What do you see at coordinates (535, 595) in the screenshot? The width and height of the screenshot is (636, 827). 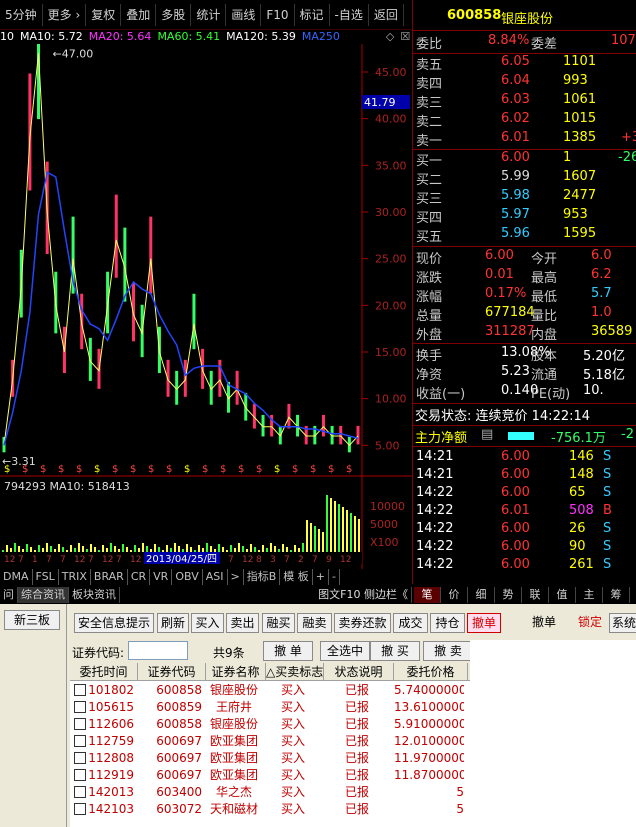 I see `detail-tab: 联` at bounding box center [535, 595].